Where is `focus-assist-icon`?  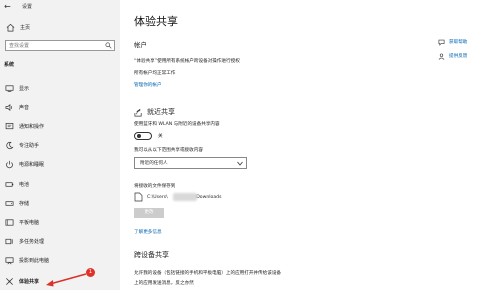
focus-assist-icon is located at coordinates (10, 145).